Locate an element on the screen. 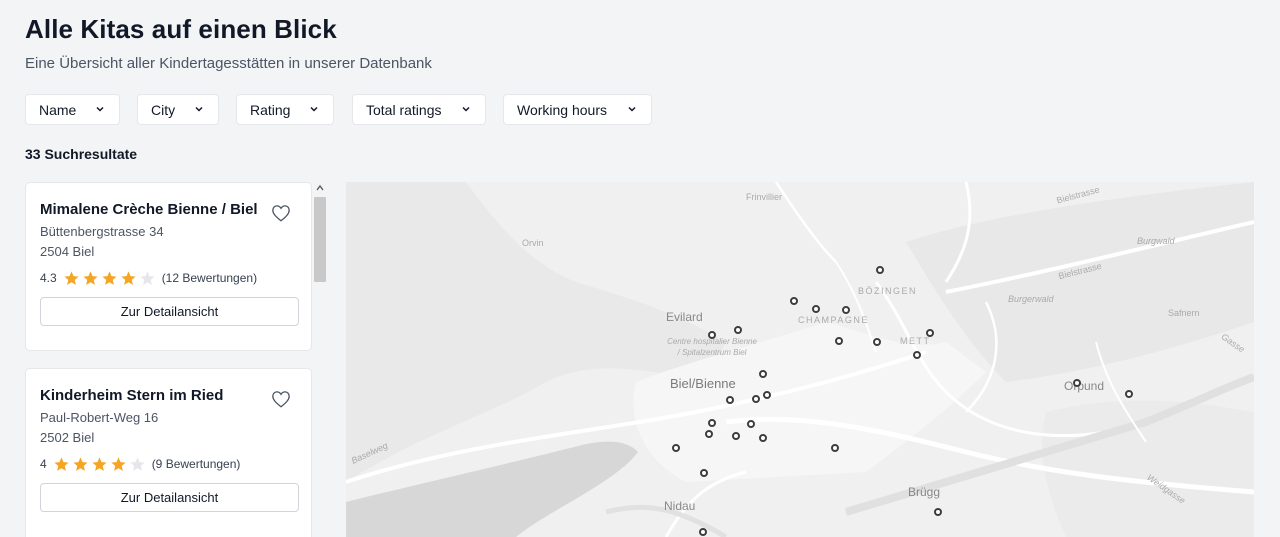  map-label: Safnern is located at coordinates (1184, 313).